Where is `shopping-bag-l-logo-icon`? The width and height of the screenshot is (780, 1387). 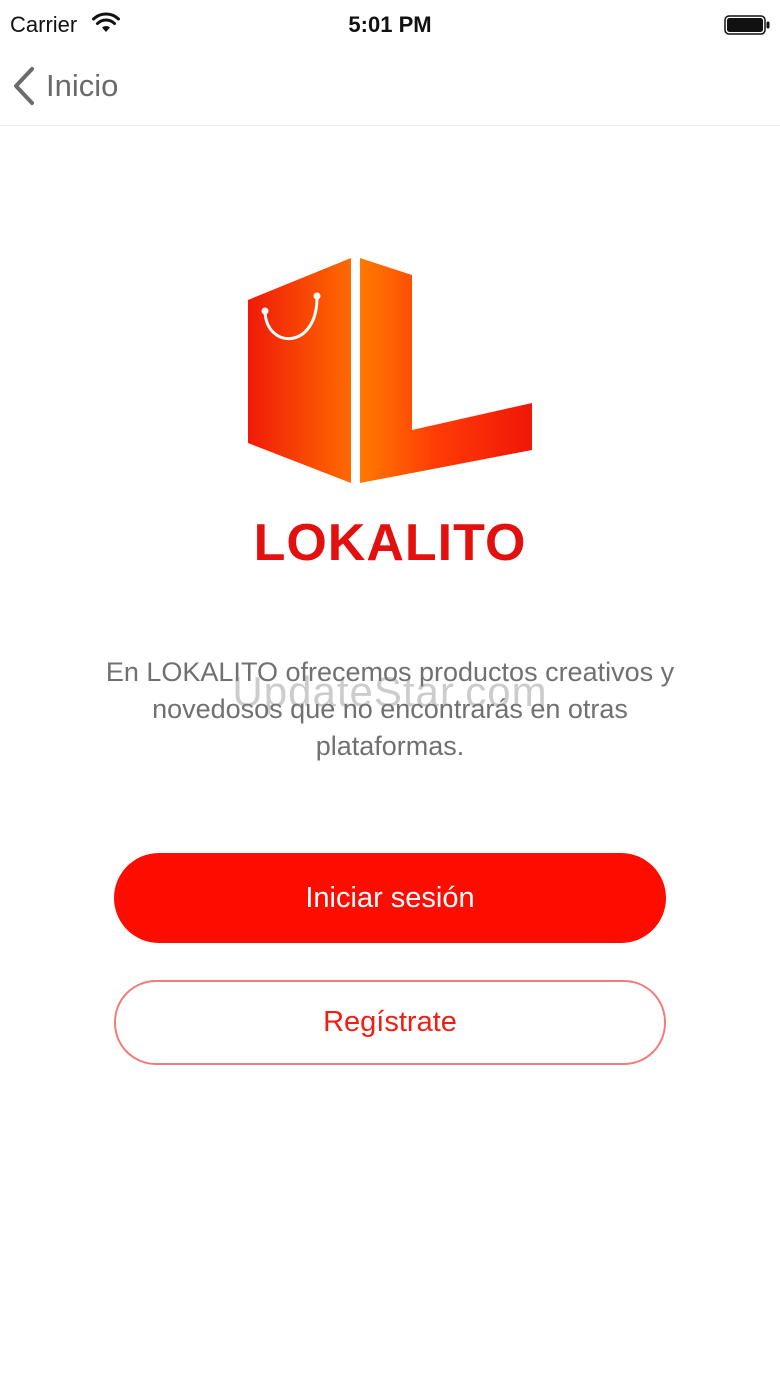 shopping-bag-l-logo-icon is located at coordinates (390, 370).